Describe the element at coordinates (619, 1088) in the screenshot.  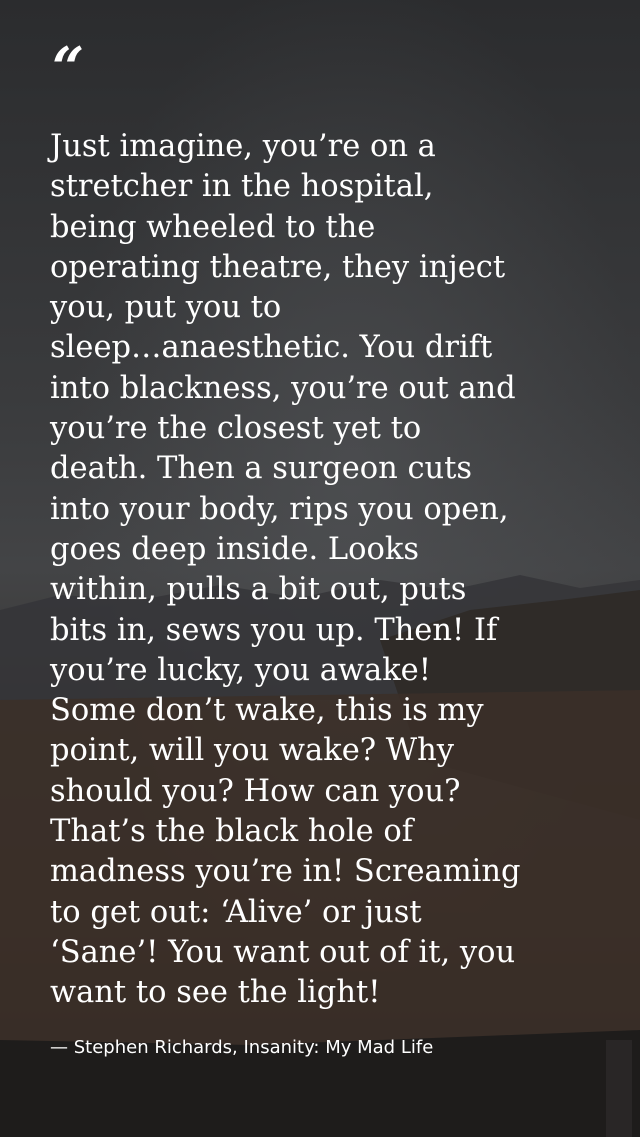
I see `roadside-post` at that location.